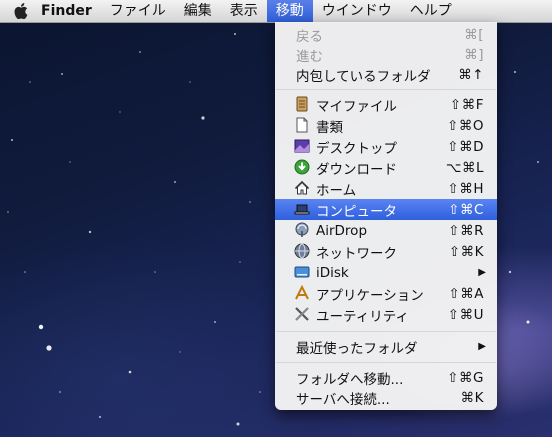 This screenshot has height=437, width=552. Describe the element at coordinates (66, 11) in the screenshot. I see `menu-finder: Finder` at that location.